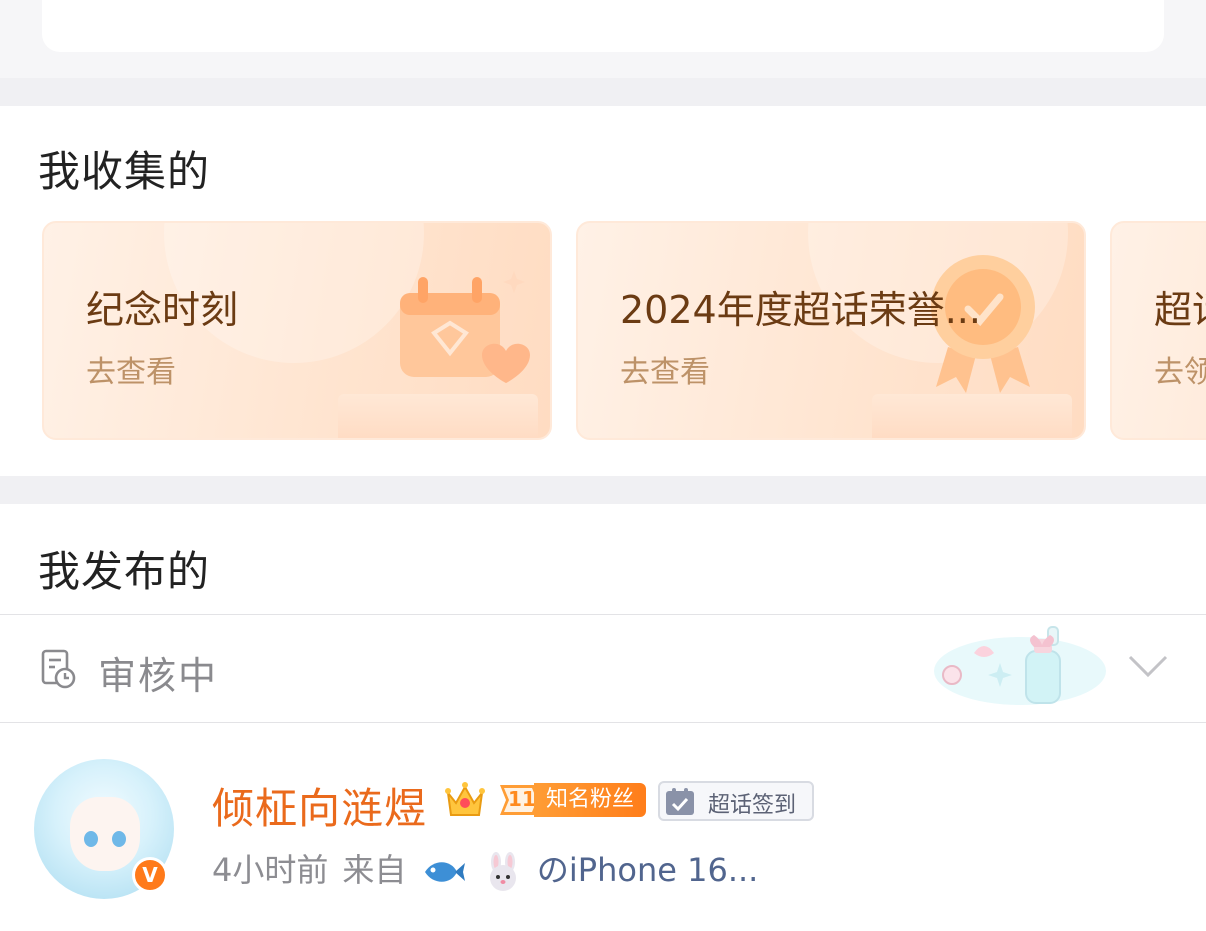  Describe the element at coordinates (374, 870) in the screenshot. I see `post-from-label: 来自` at that location.